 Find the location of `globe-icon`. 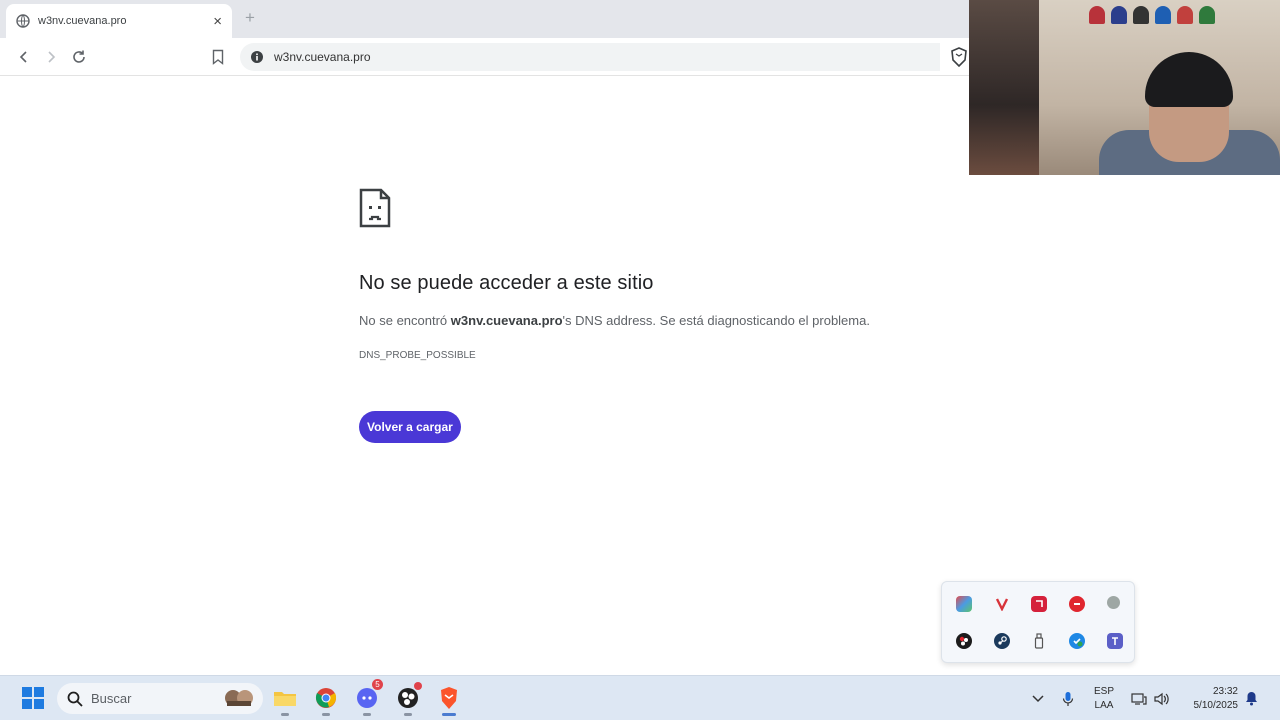

globe-icon is located at coordinates (23, 21).